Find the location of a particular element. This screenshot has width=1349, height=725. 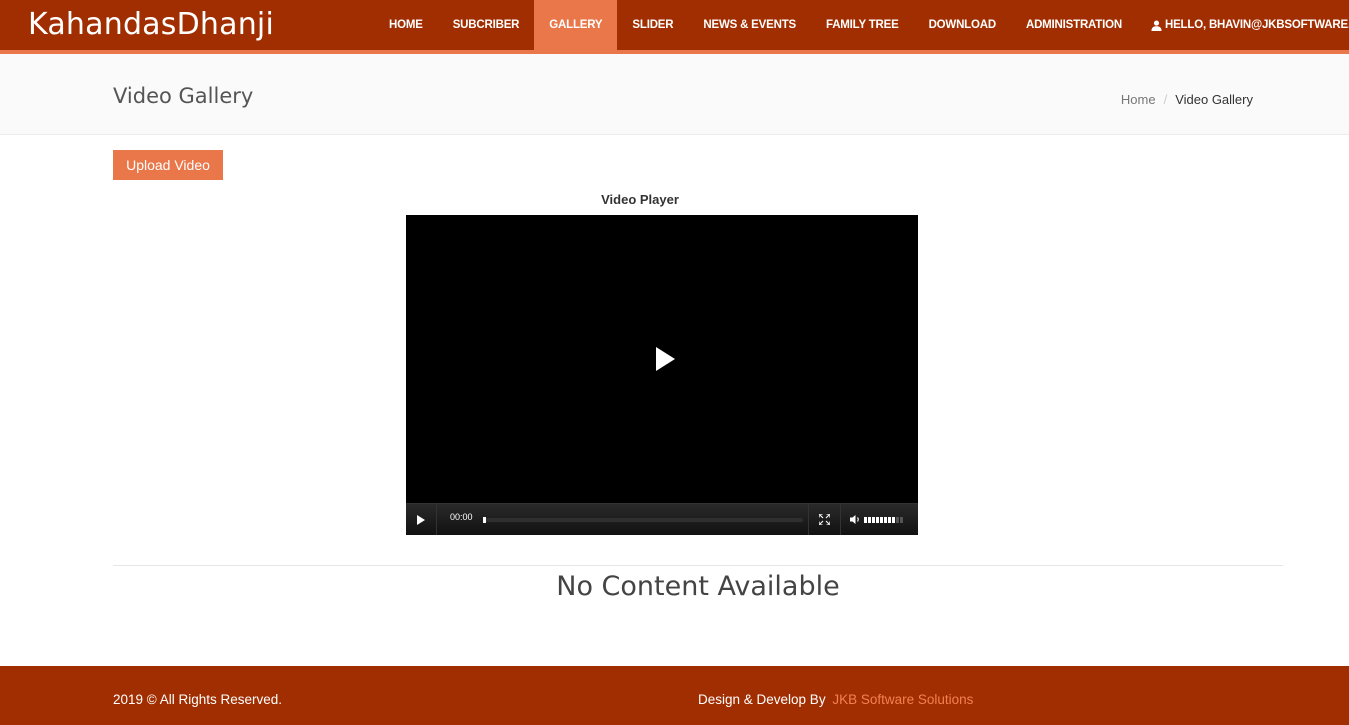

fullscreen-button is located at coordinates (824, 519).